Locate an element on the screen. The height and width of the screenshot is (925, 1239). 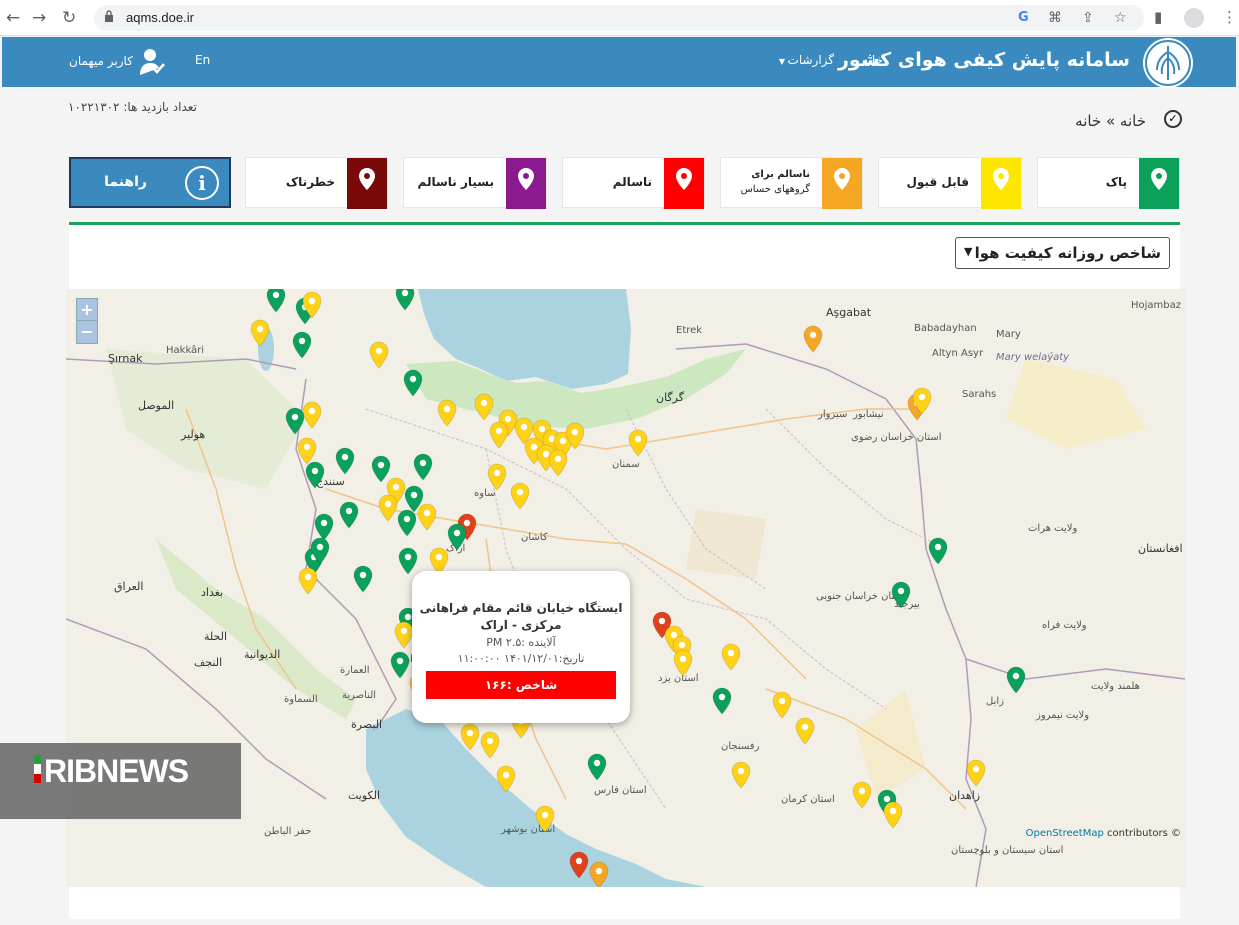
star-icon: ☆ is located at coordinates (1120, 18).